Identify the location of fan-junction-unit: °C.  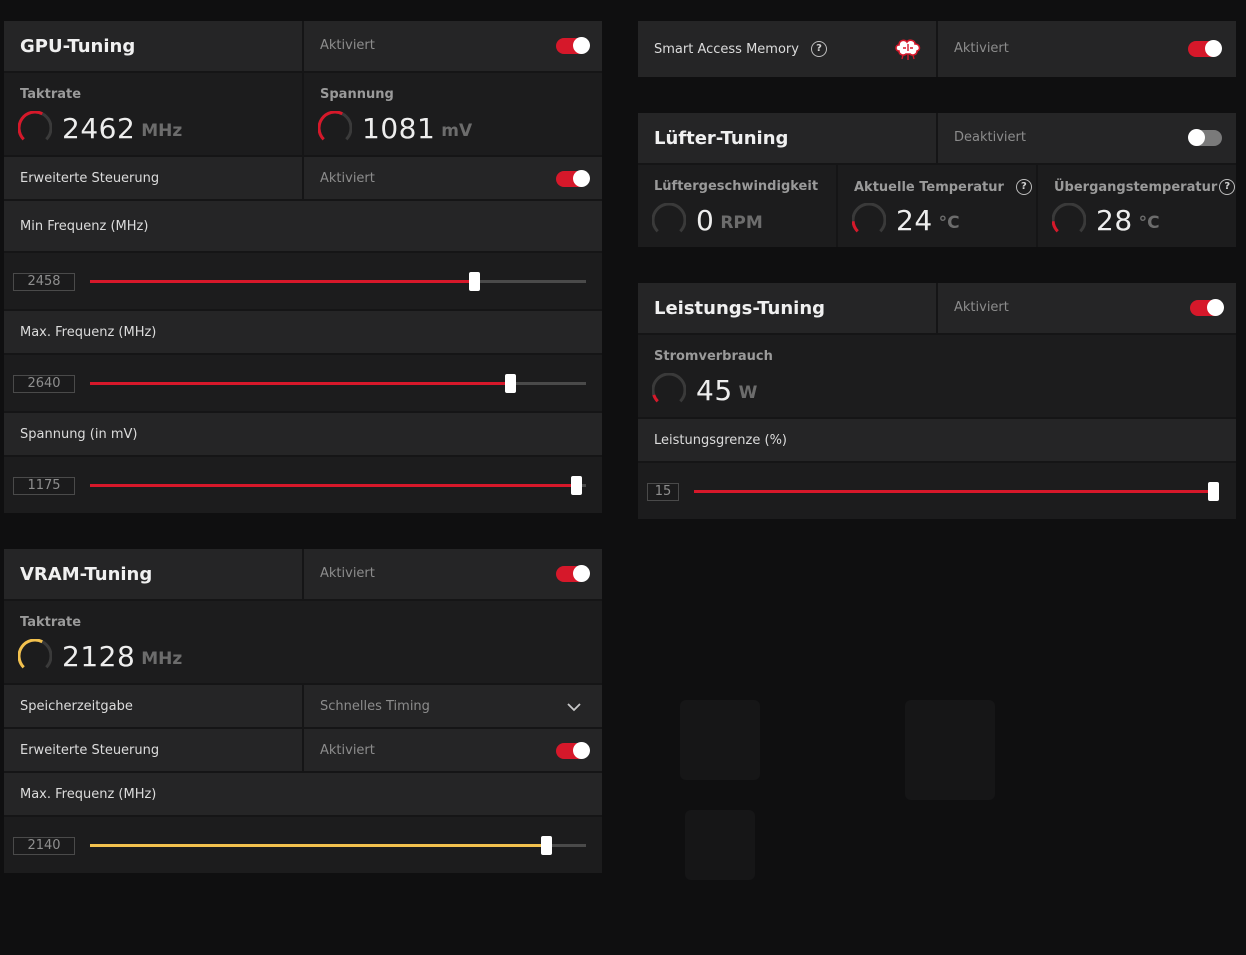
(1149, 223).